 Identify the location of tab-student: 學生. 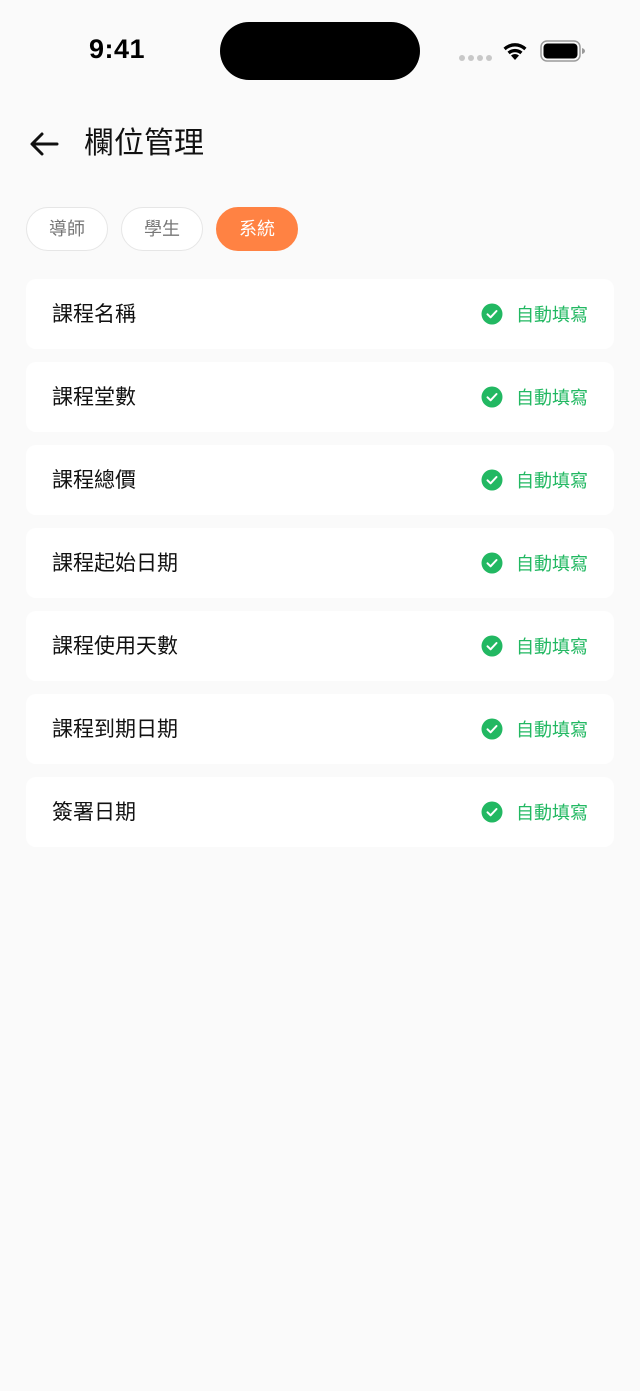
(162, 229).